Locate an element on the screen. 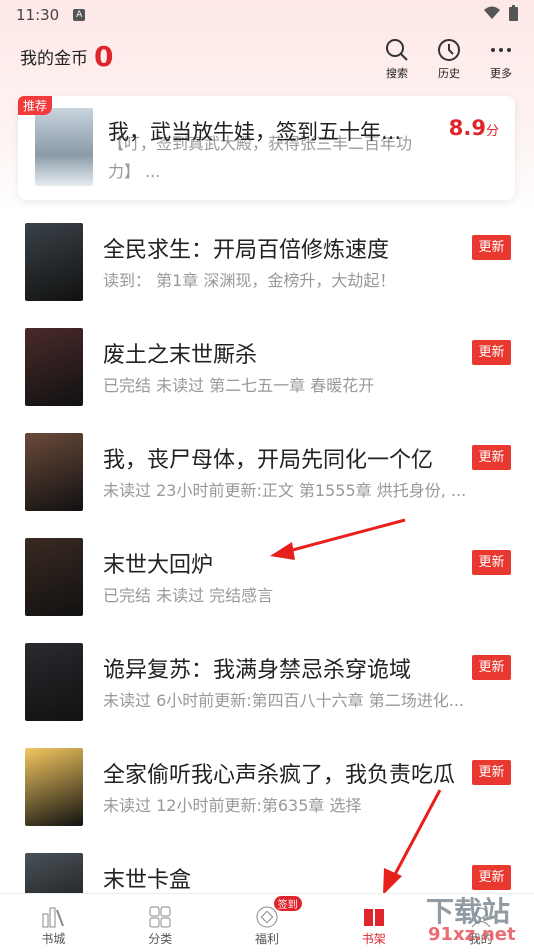 Image resolution: width=534 pixels, height=952 pixels. bookshelf-icon is located at coordinates (373, 917).